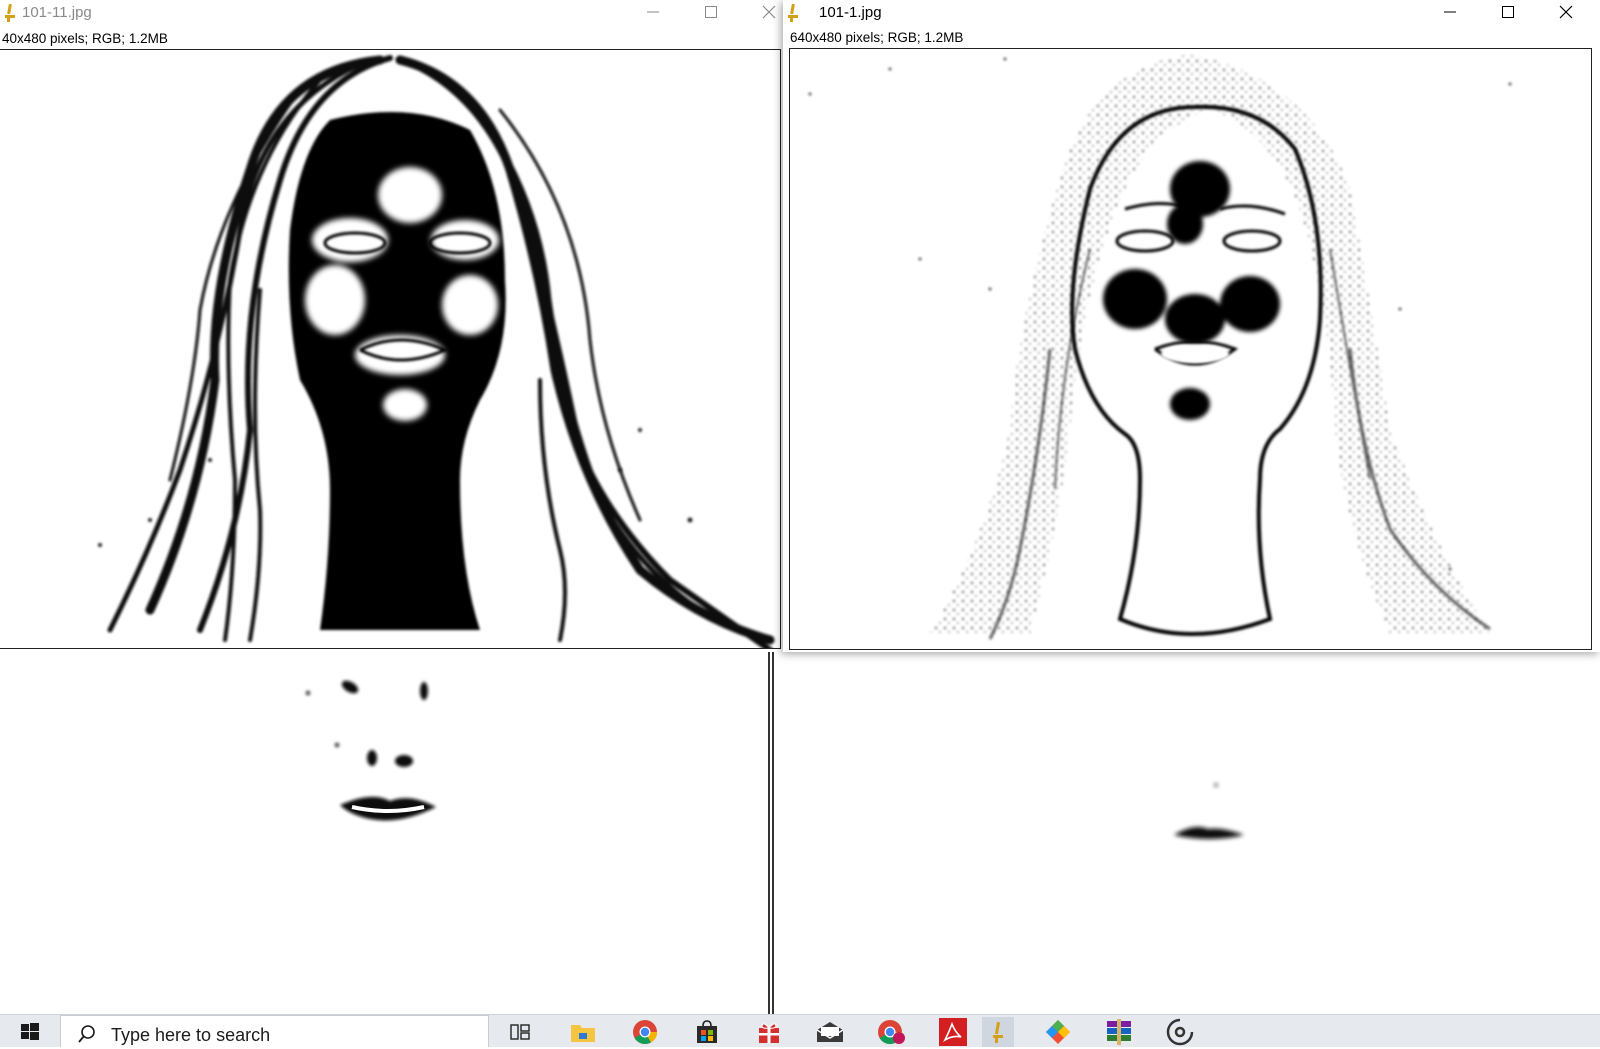 This screenshot has width=1600, height=1049. I want to click on taskbar: Type here to search, so click(800, 1030).